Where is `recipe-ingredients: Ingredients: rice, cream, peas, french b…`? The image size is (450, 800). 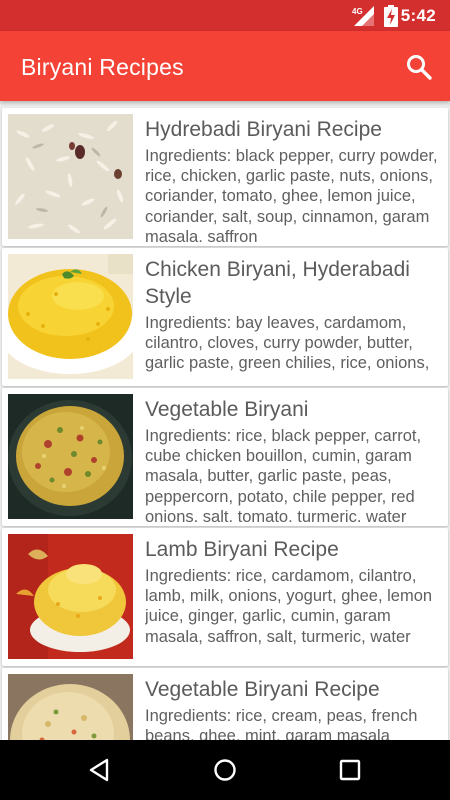
recipe-ingredients: Ingredients: rice, cream, peas, french b… is located at coordinates (281, 723).